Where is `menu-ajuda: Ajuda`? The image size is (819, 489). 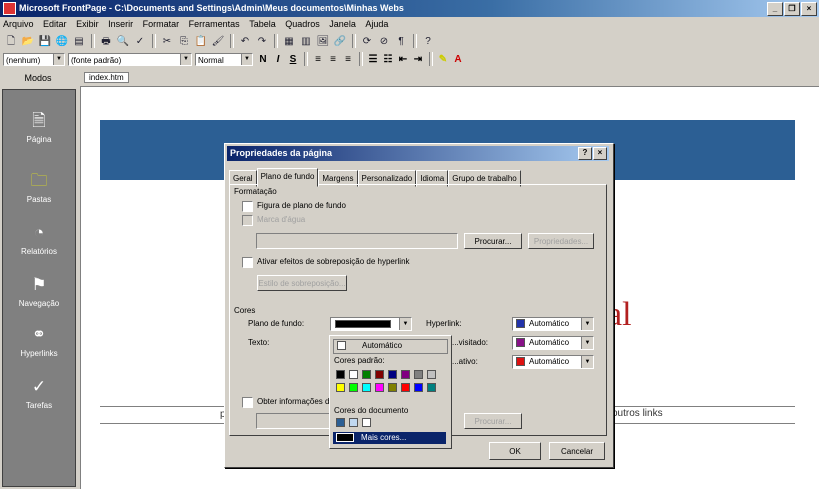 menu-ajuda: Ajuda is located at coordinates (376, 24).